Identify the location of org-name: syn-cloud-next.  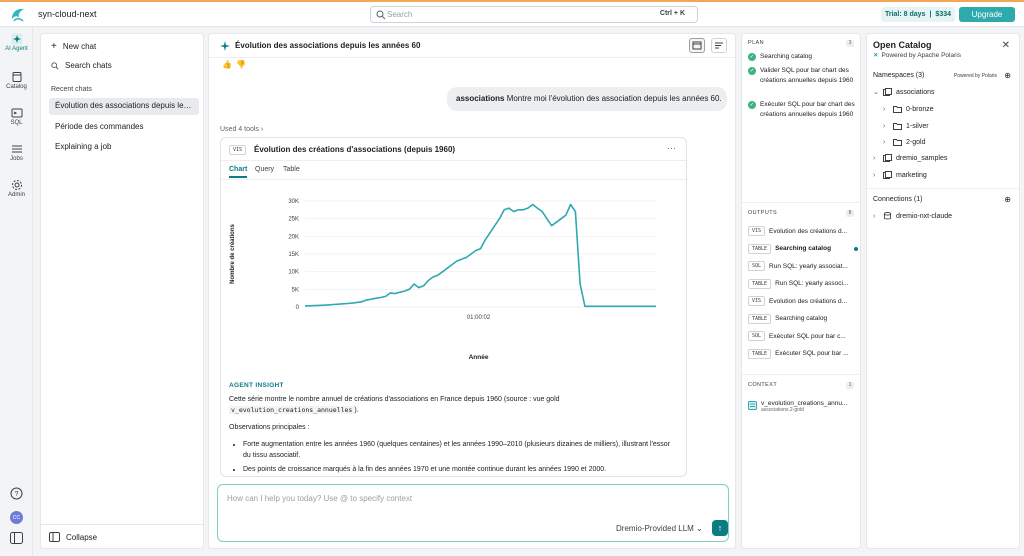
(67, 14).